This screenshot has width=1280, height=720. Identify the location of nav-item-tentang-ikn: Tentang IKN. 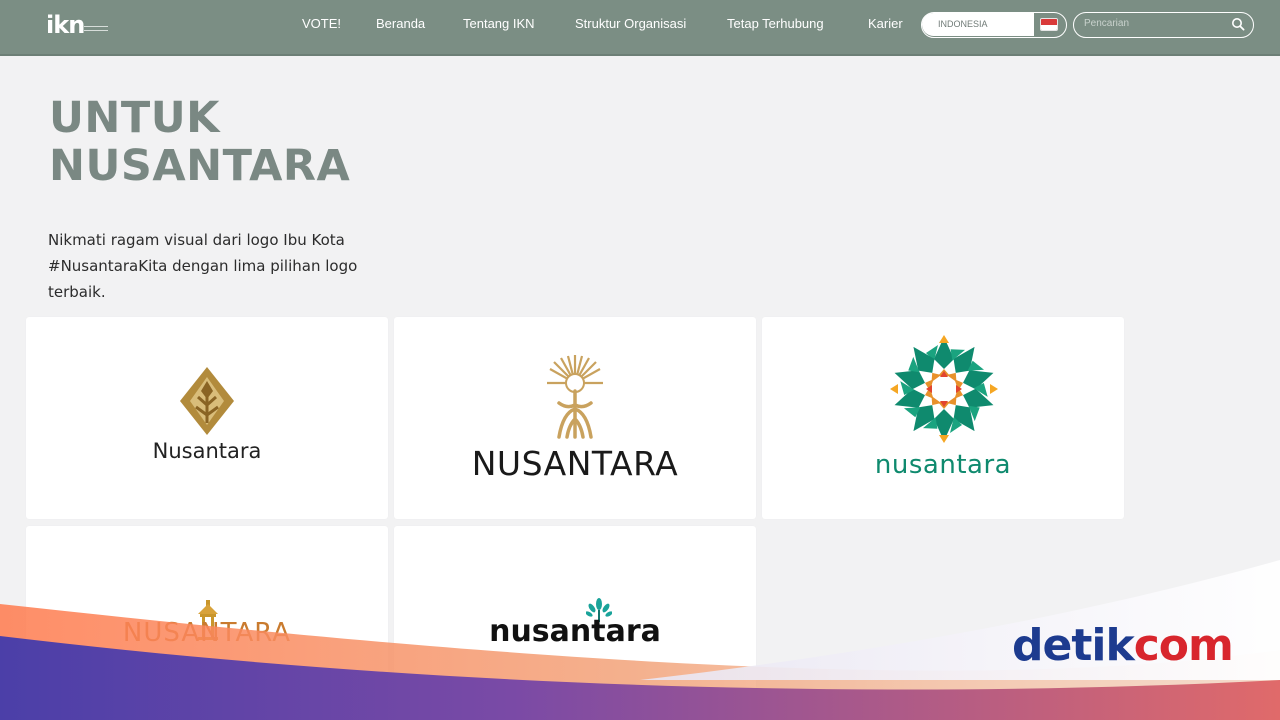
(499, 25).